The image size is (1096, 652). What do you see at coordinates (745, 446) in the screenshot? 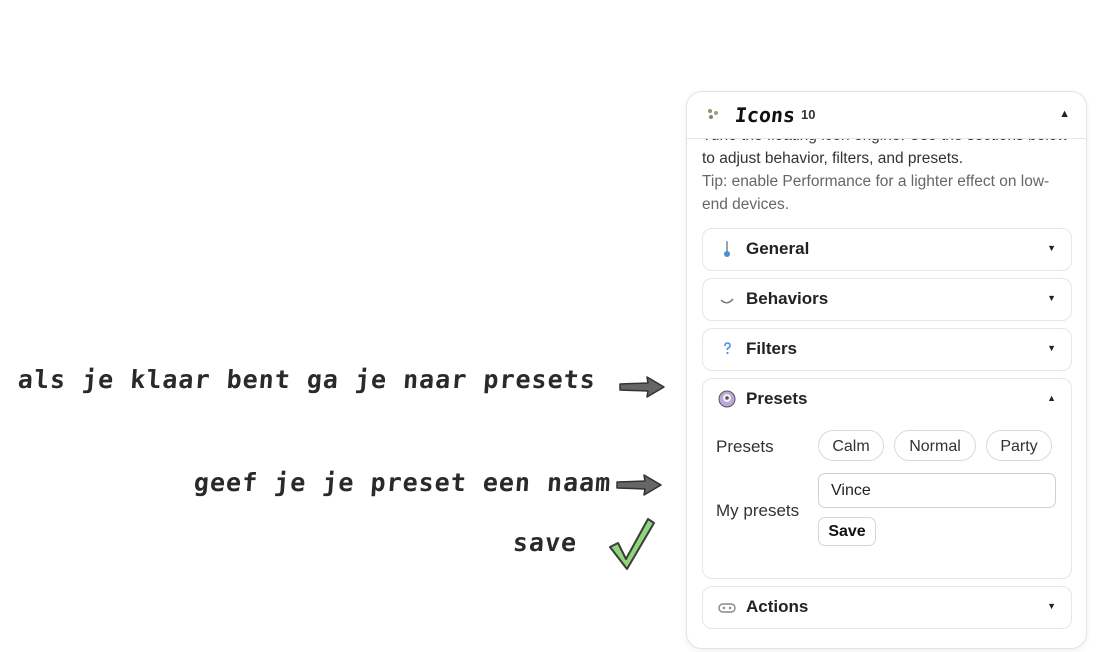
I see `presets-label: Presets` at bounding box center [745, 446].